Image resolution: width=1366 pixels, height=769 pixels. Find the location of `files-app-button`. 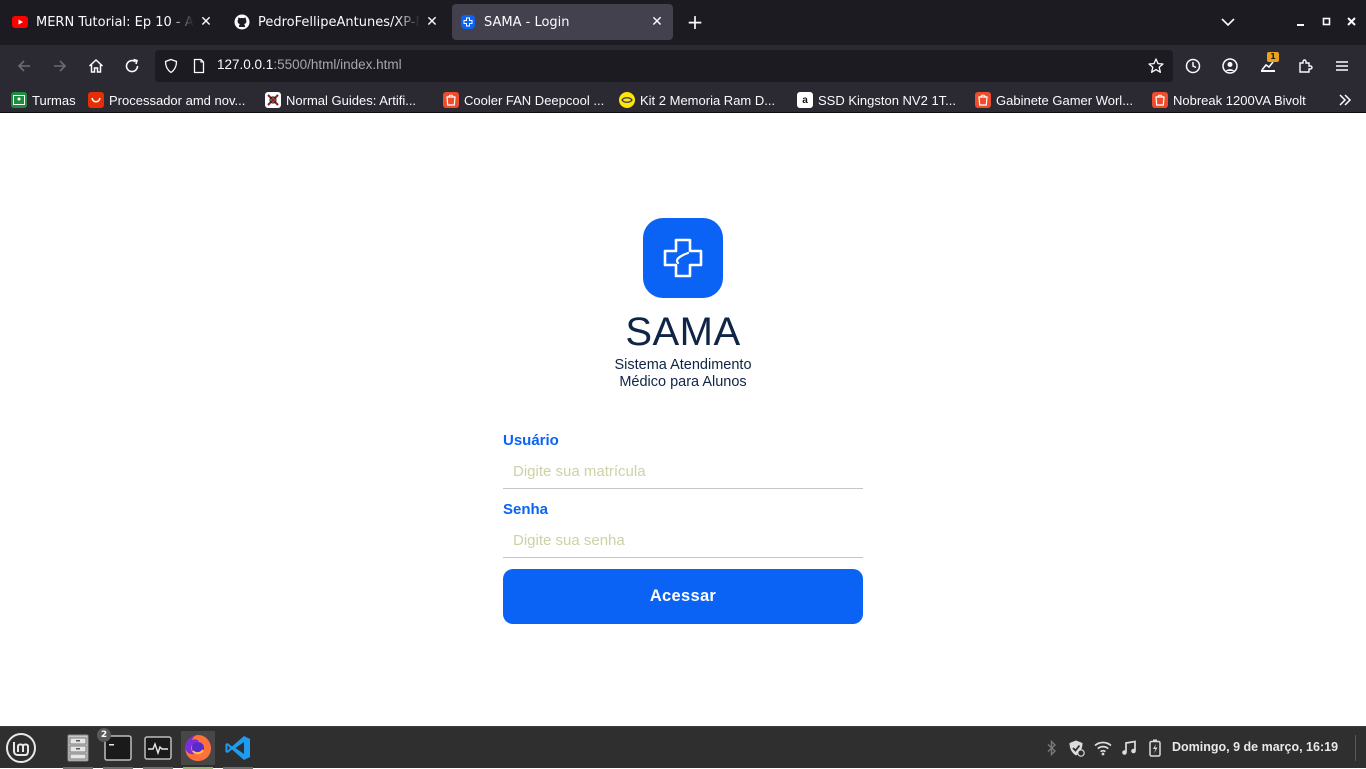

files-app-button is located at coordinates (78, 750).